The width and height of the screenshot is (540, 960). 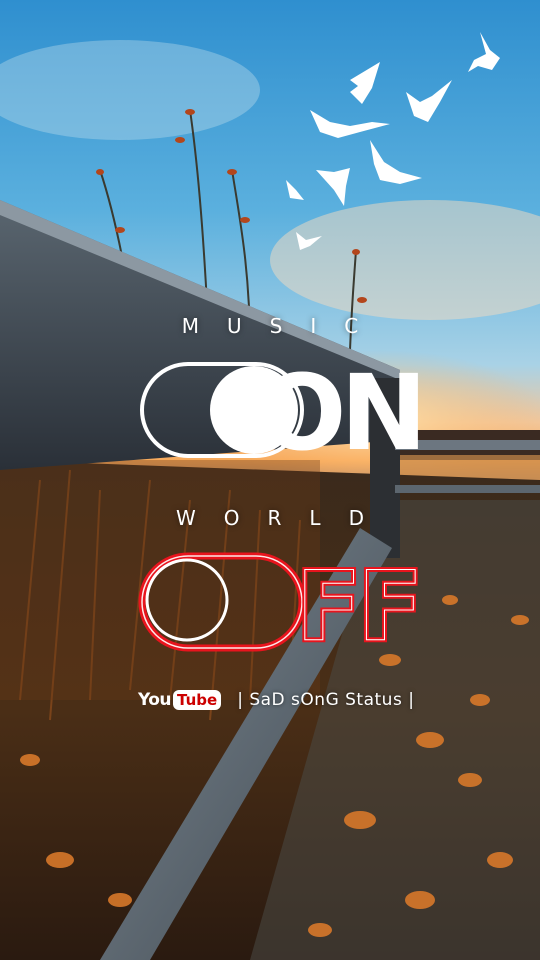 I want to click on channel-footer: You Tube | SaD sOnG Status |, so click(x=276, y=700).